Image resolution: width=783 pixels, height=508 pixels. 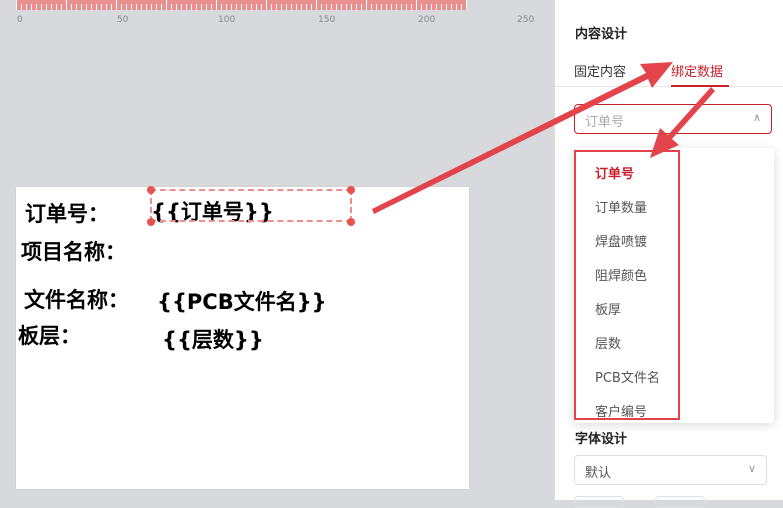 I want to click on chevron-down-icon: ∨, so click(x=751, y=468).